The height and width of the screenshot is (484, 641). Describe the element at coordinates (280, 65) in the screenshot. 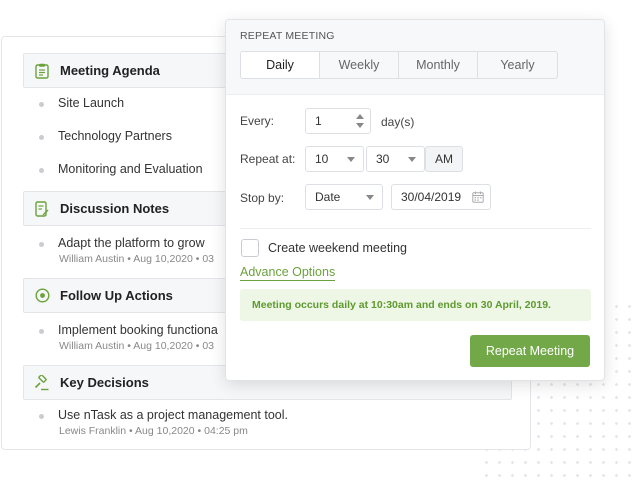

I see `tab-daily: Daily` at that location.